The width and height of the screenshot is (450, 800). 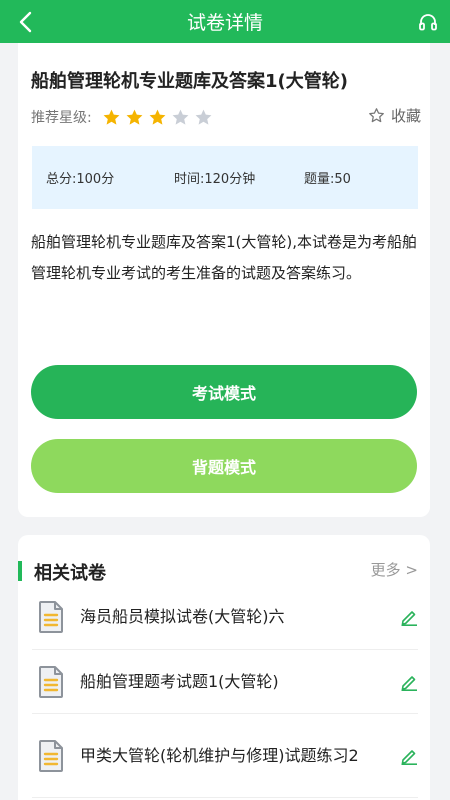 What do you see at coordinates (70, 573) in the screenshot?
I see `related-title: 相关试卷` at bounding box center [70, 573].